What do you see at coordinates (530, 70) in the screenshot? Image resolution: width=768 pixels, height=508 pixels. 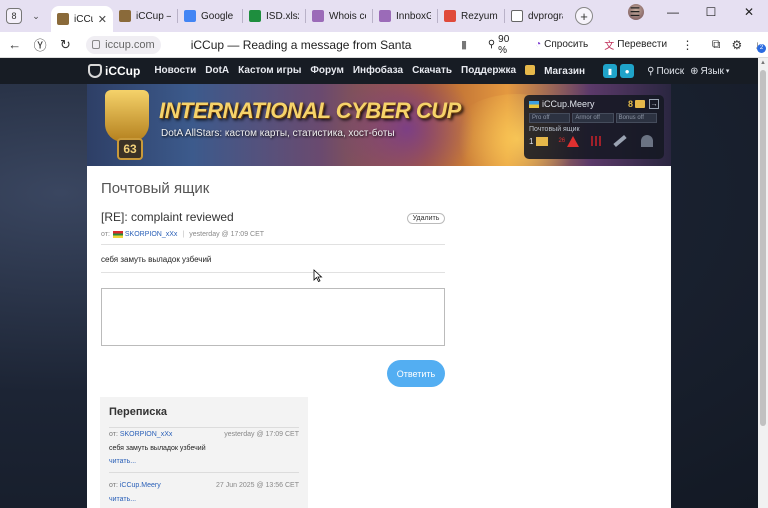 I see `shop-icon` at bounding box center [530, 70].